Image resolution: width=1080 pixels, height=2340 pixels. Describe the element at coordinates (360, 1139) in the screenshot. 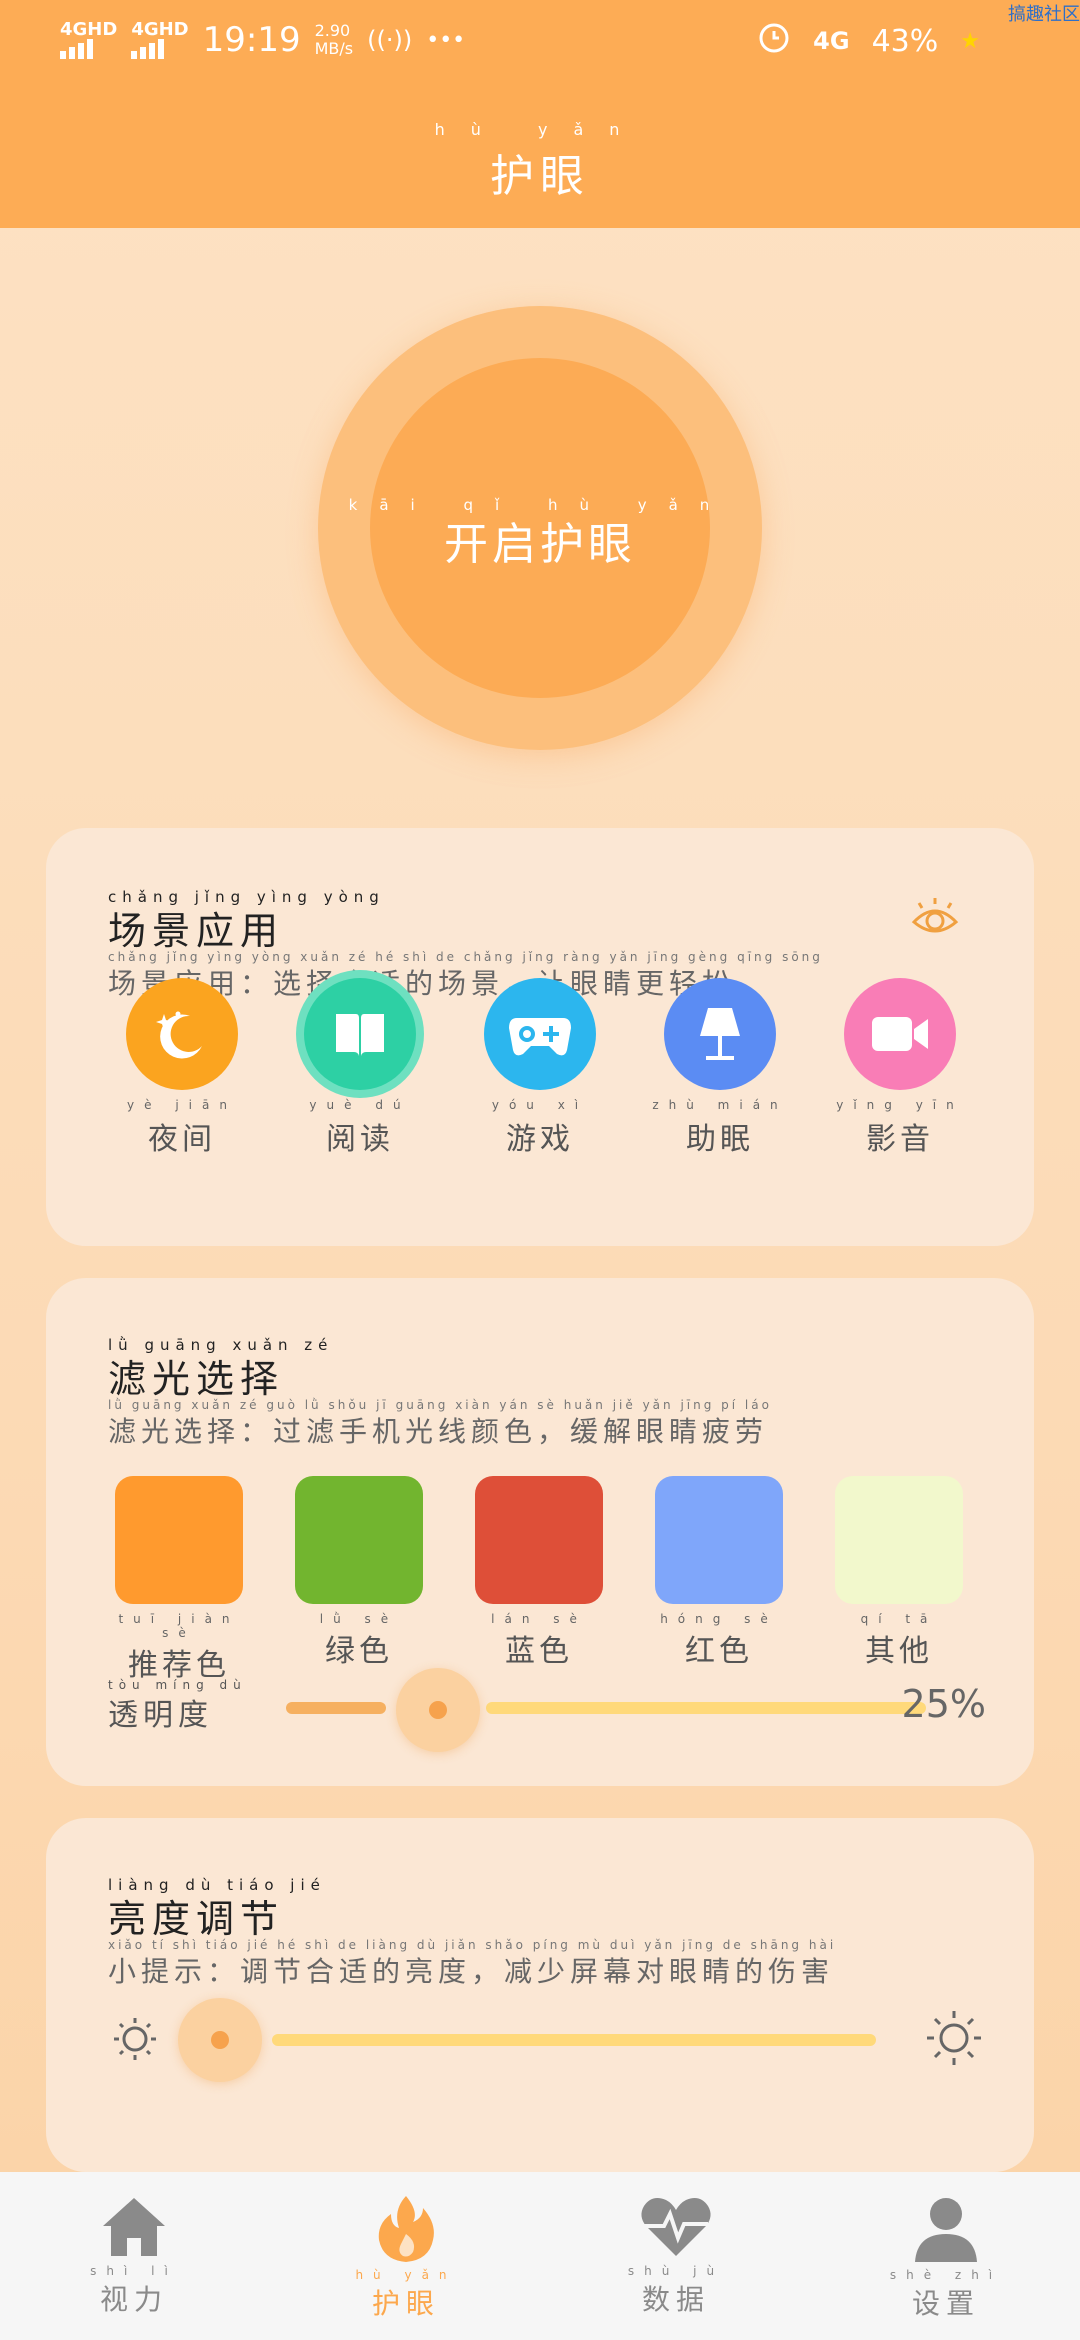

I see `scene-item-label: 阅读` at that location.